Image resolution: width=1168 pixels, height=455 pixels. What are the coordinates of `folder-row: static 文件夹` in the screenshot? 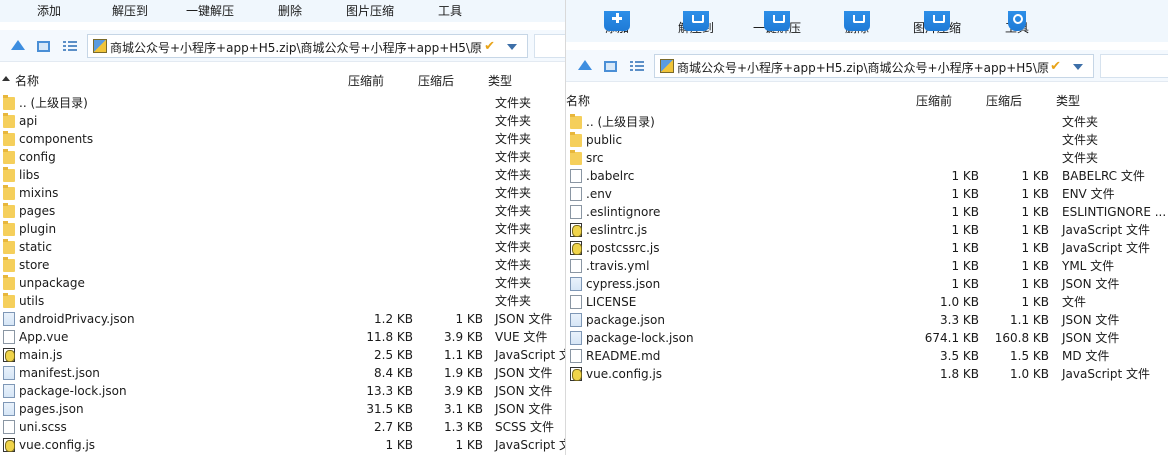 It's located at (282, 247).